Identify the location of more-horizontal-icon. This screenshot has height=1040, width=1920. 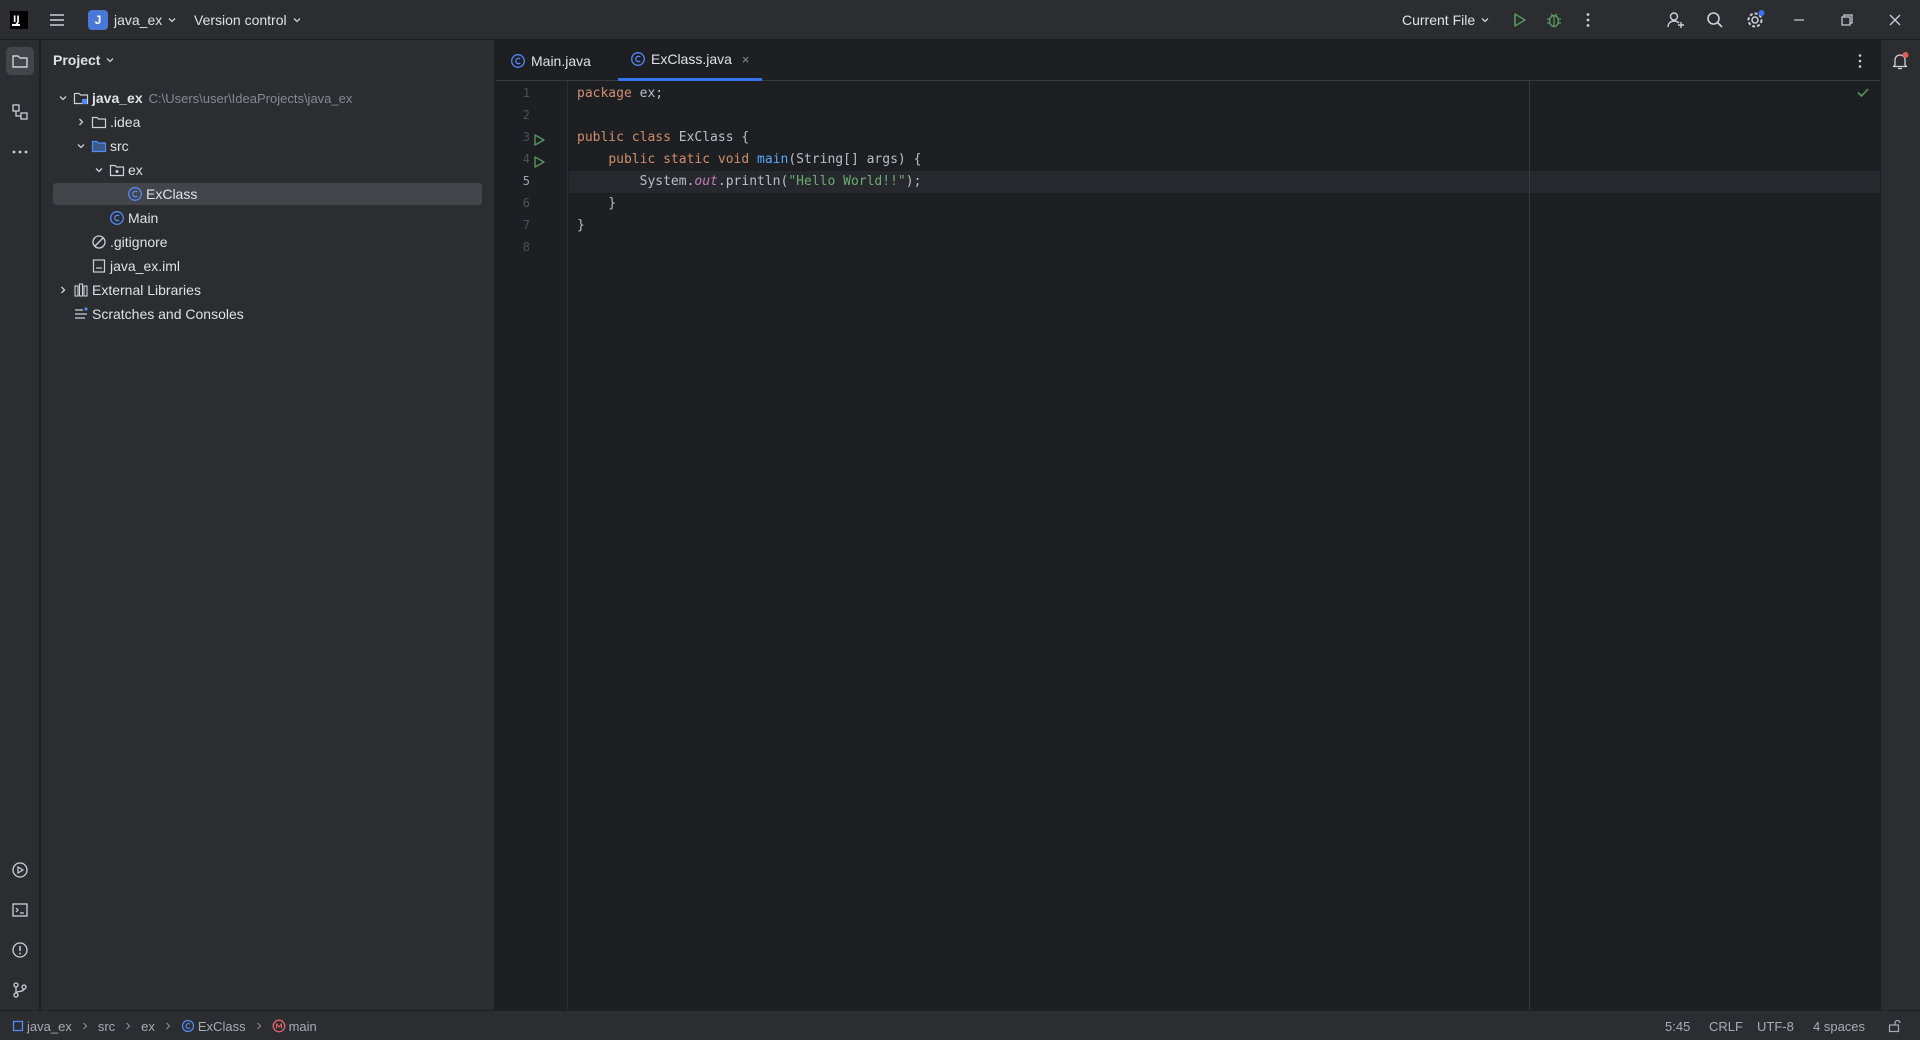
(20, 152).